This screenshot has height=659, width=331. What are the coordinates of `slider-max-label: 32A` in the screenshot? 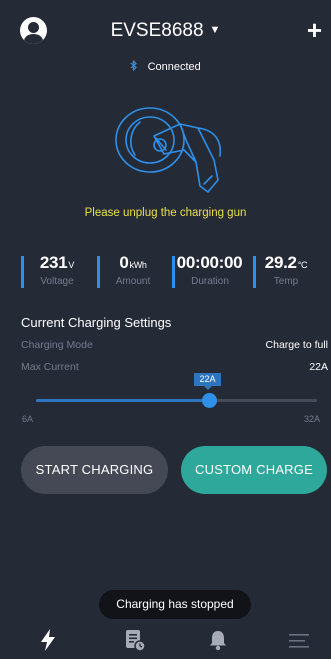 It's located at (311, 419).